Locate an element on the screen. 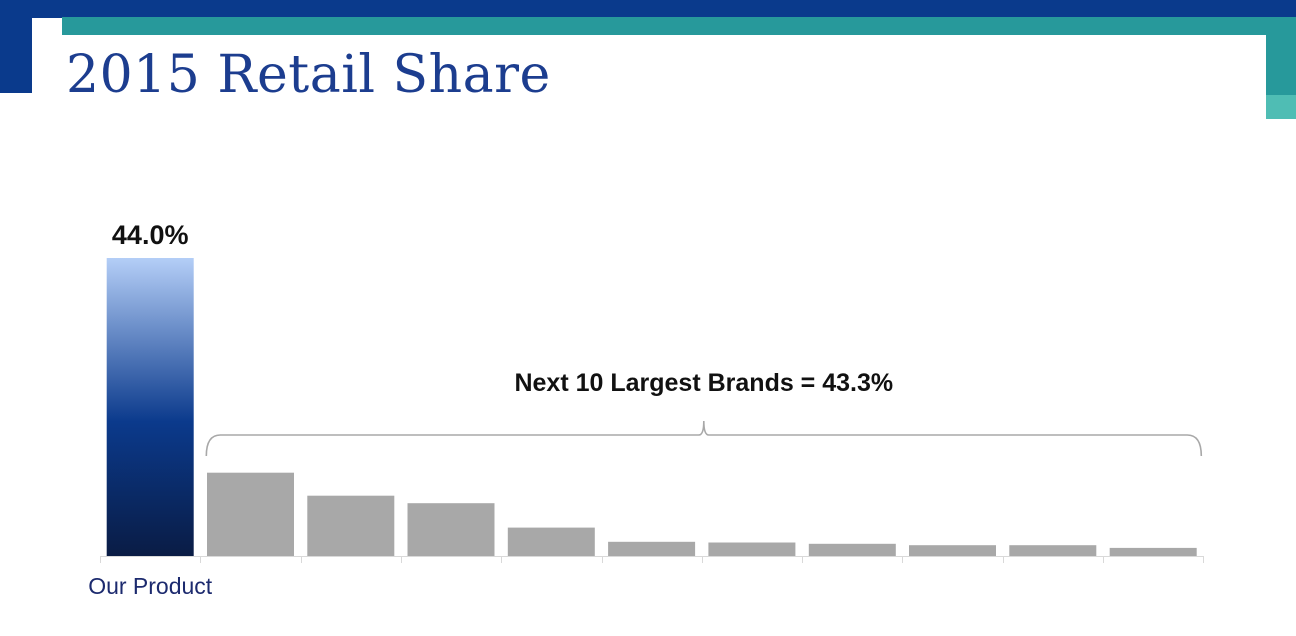  category-label: Our Product is located at coordinates (150, 586).